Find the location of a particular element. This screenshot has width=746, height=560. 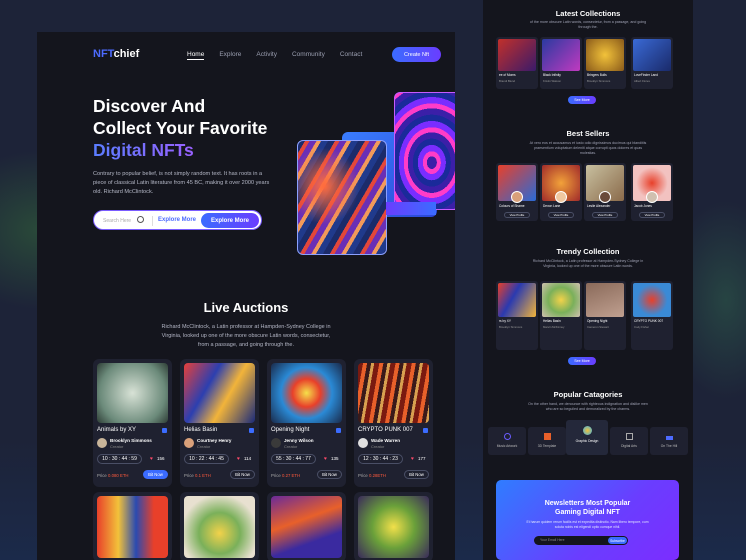

category-label: On The Hill is located at coordinates (669, 446).